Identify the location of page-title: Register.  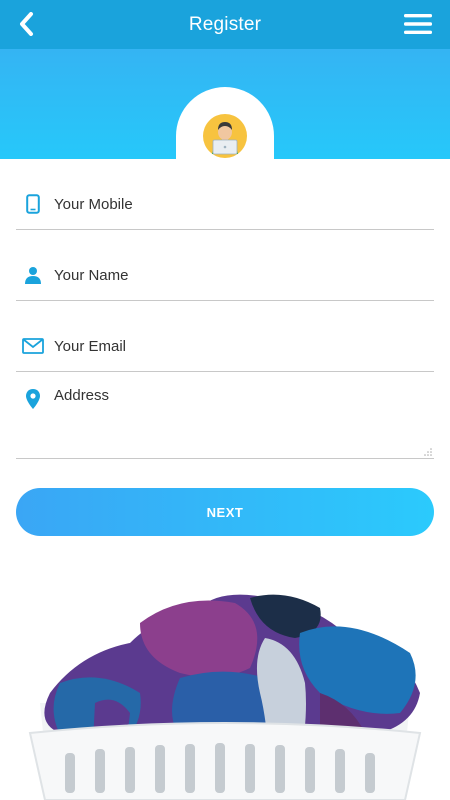
(225, 24).